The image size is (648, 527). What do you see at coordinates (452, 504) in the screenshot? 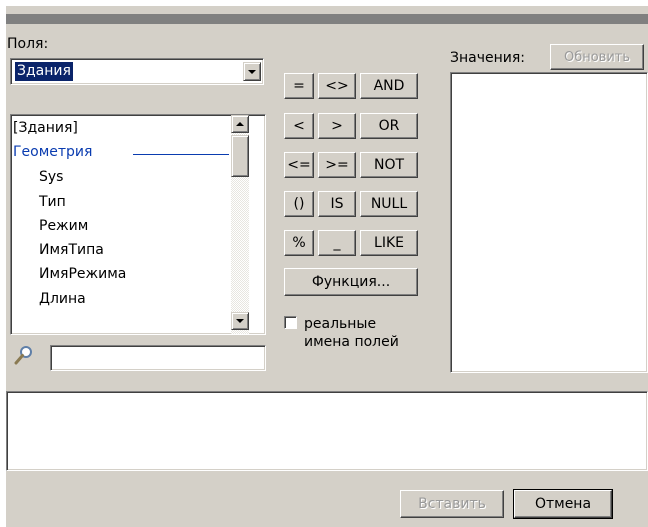
I see `insert-button: Вставить` at bounding box center [452, 504].